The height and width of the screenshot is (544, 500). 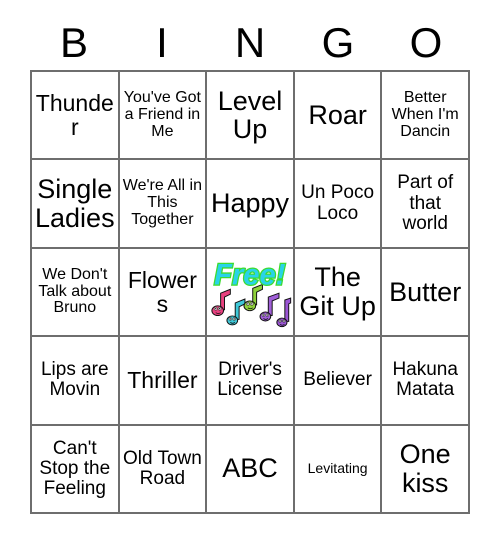 I want to click on bingo-cell-label: Butter, so click(x=425, y=291).